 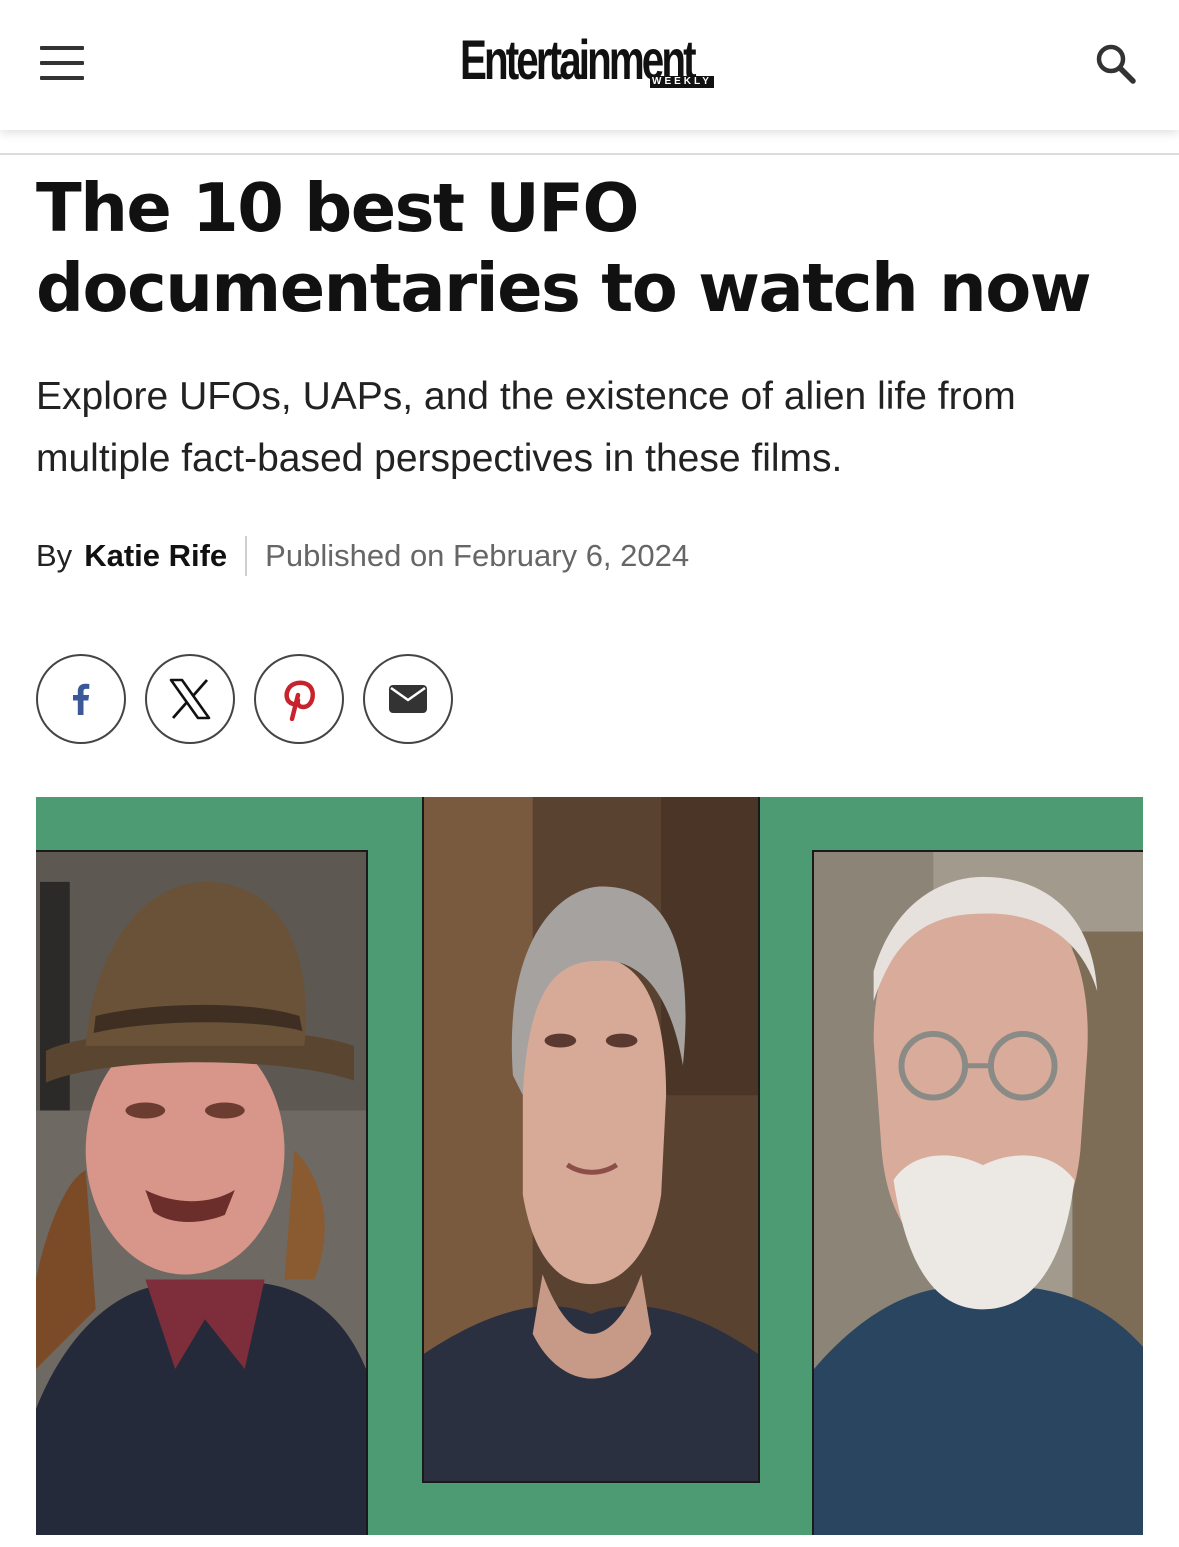 What do you see at coordinates (477, 555) in the screenshot?
I see `publish-date: Published on February 6, 2024` at bounding box center [477, 555].